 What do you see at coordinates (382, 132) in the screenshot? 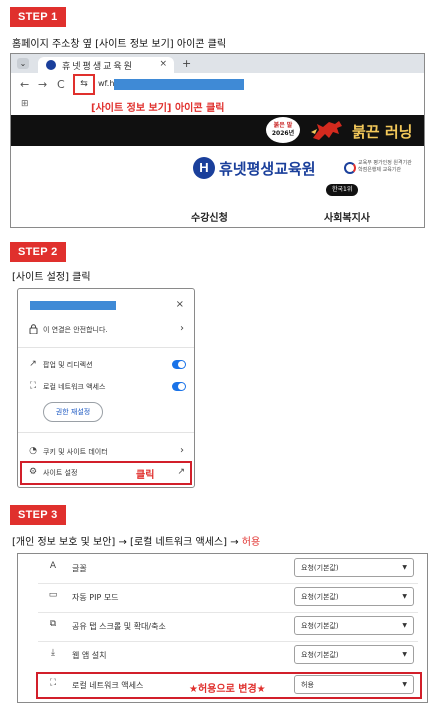
I see `banner-headline: 붉끈 러닝` at bounding box center [382, 132].